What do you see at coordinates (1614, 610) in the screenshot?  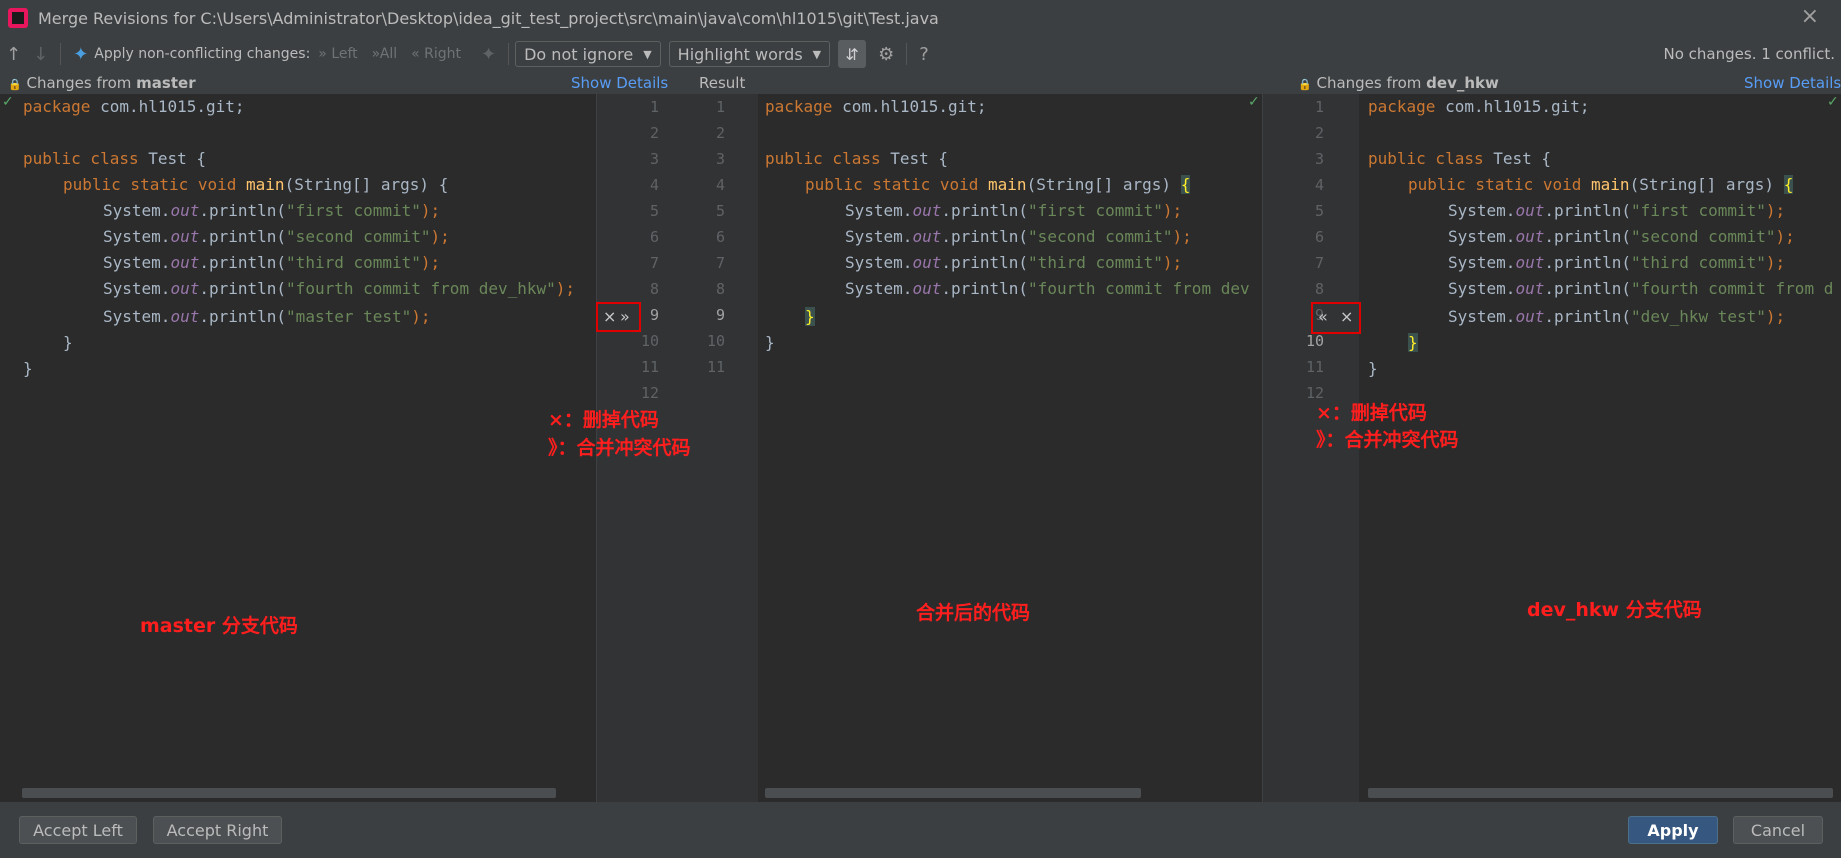 I see `annotation-dev-hkw-branch: dev_hkw 分支代码` at bounding box center [1614, 610].